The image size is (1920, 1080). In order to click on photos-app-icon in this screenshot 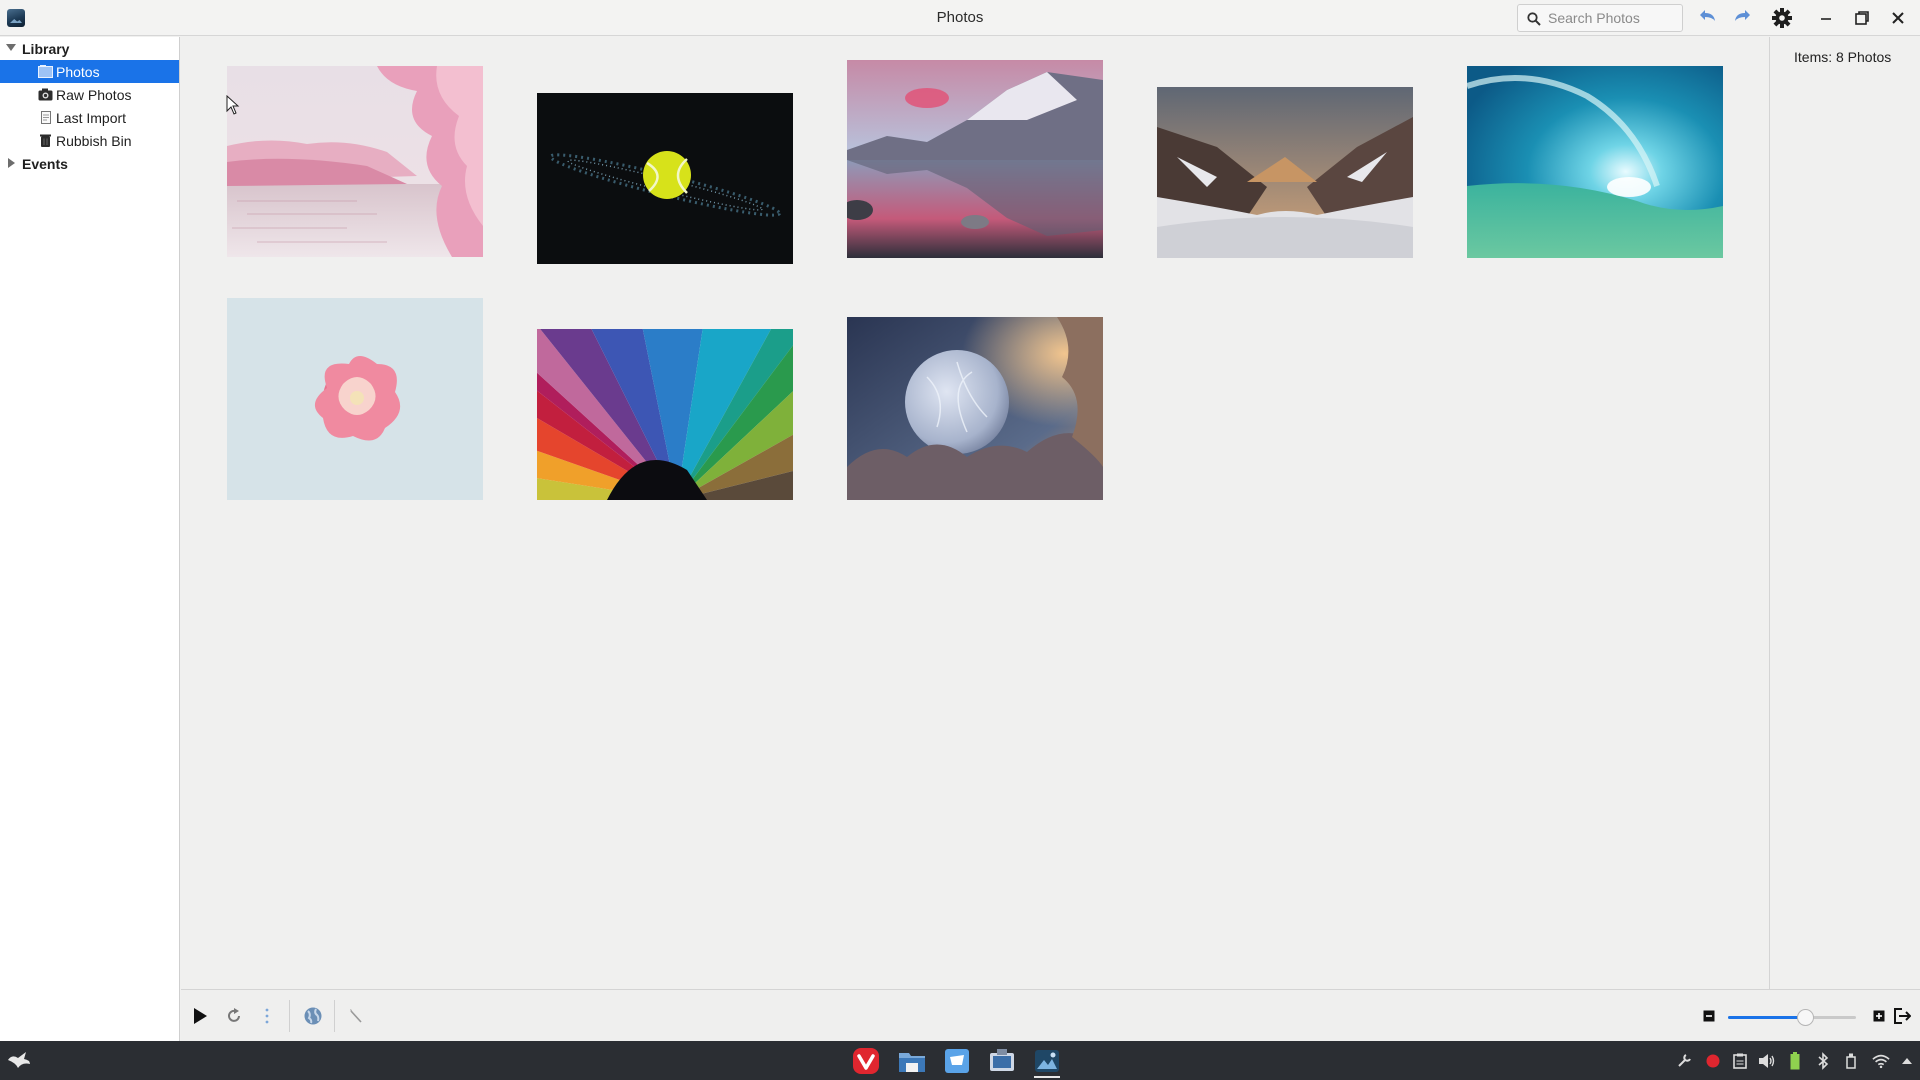, I will do `click(1047, 1061)`.